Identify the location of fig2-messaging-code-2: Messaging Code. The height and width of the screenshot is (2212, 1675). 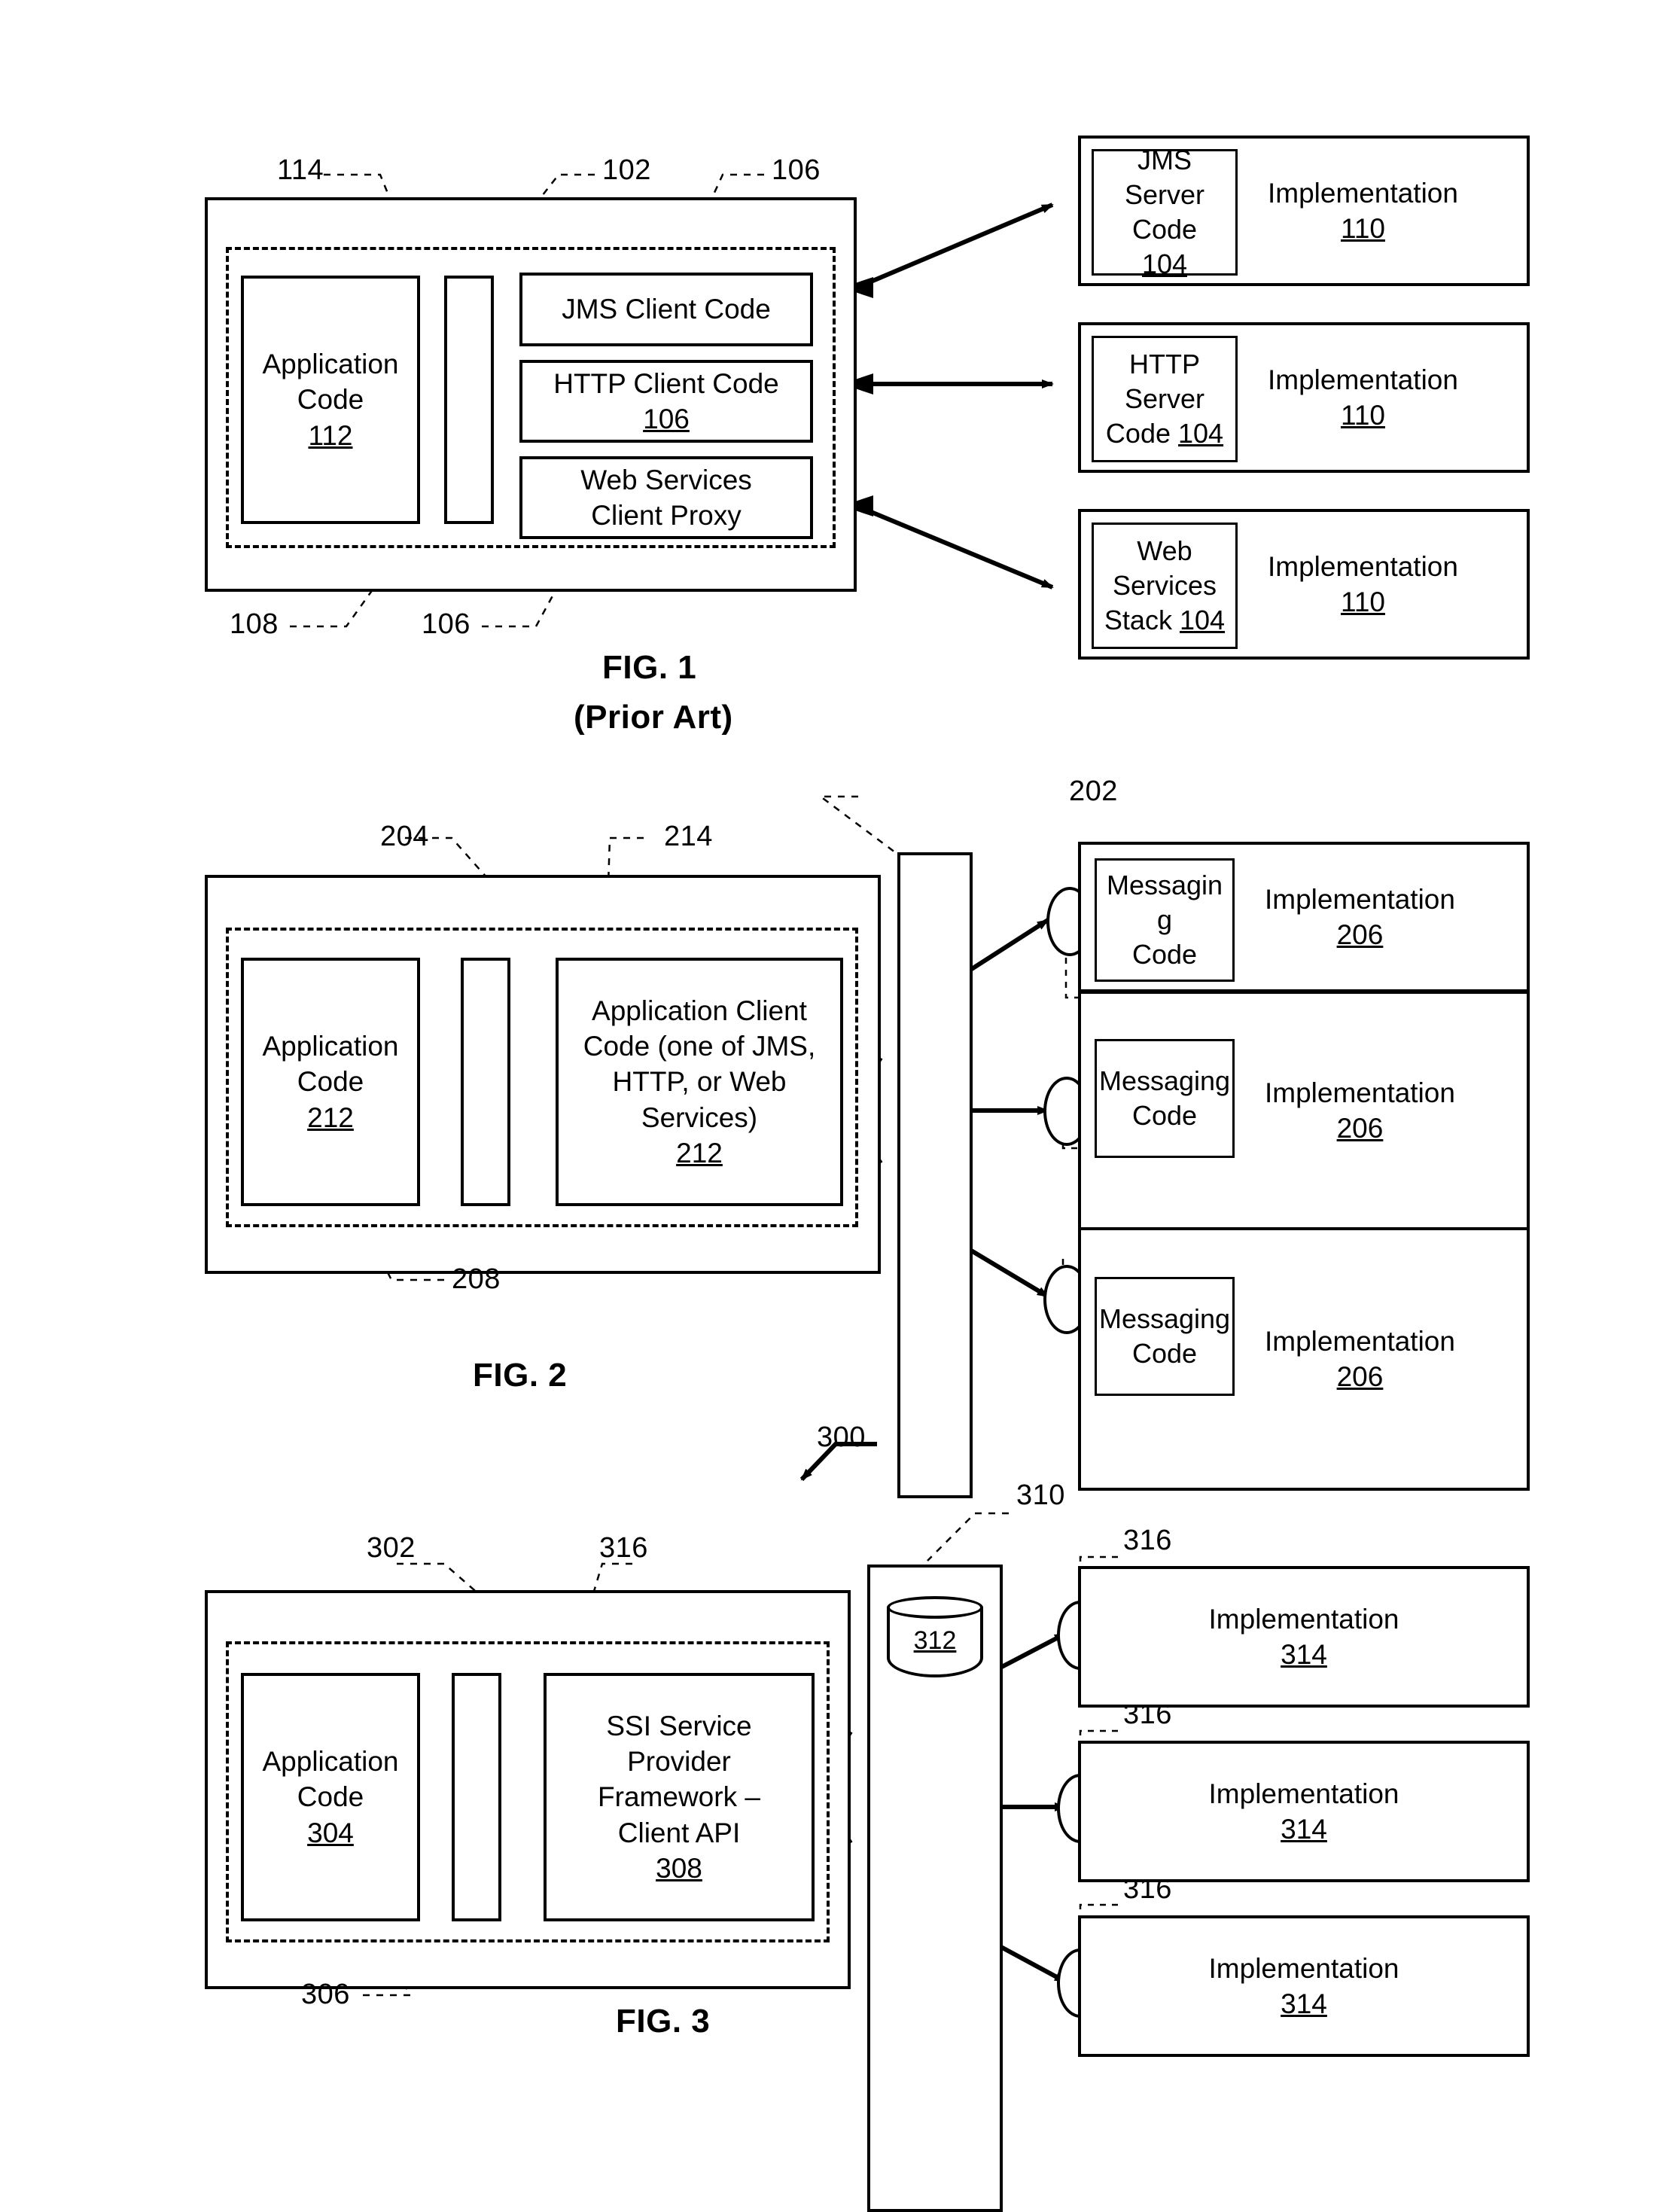
(1165, 1098).